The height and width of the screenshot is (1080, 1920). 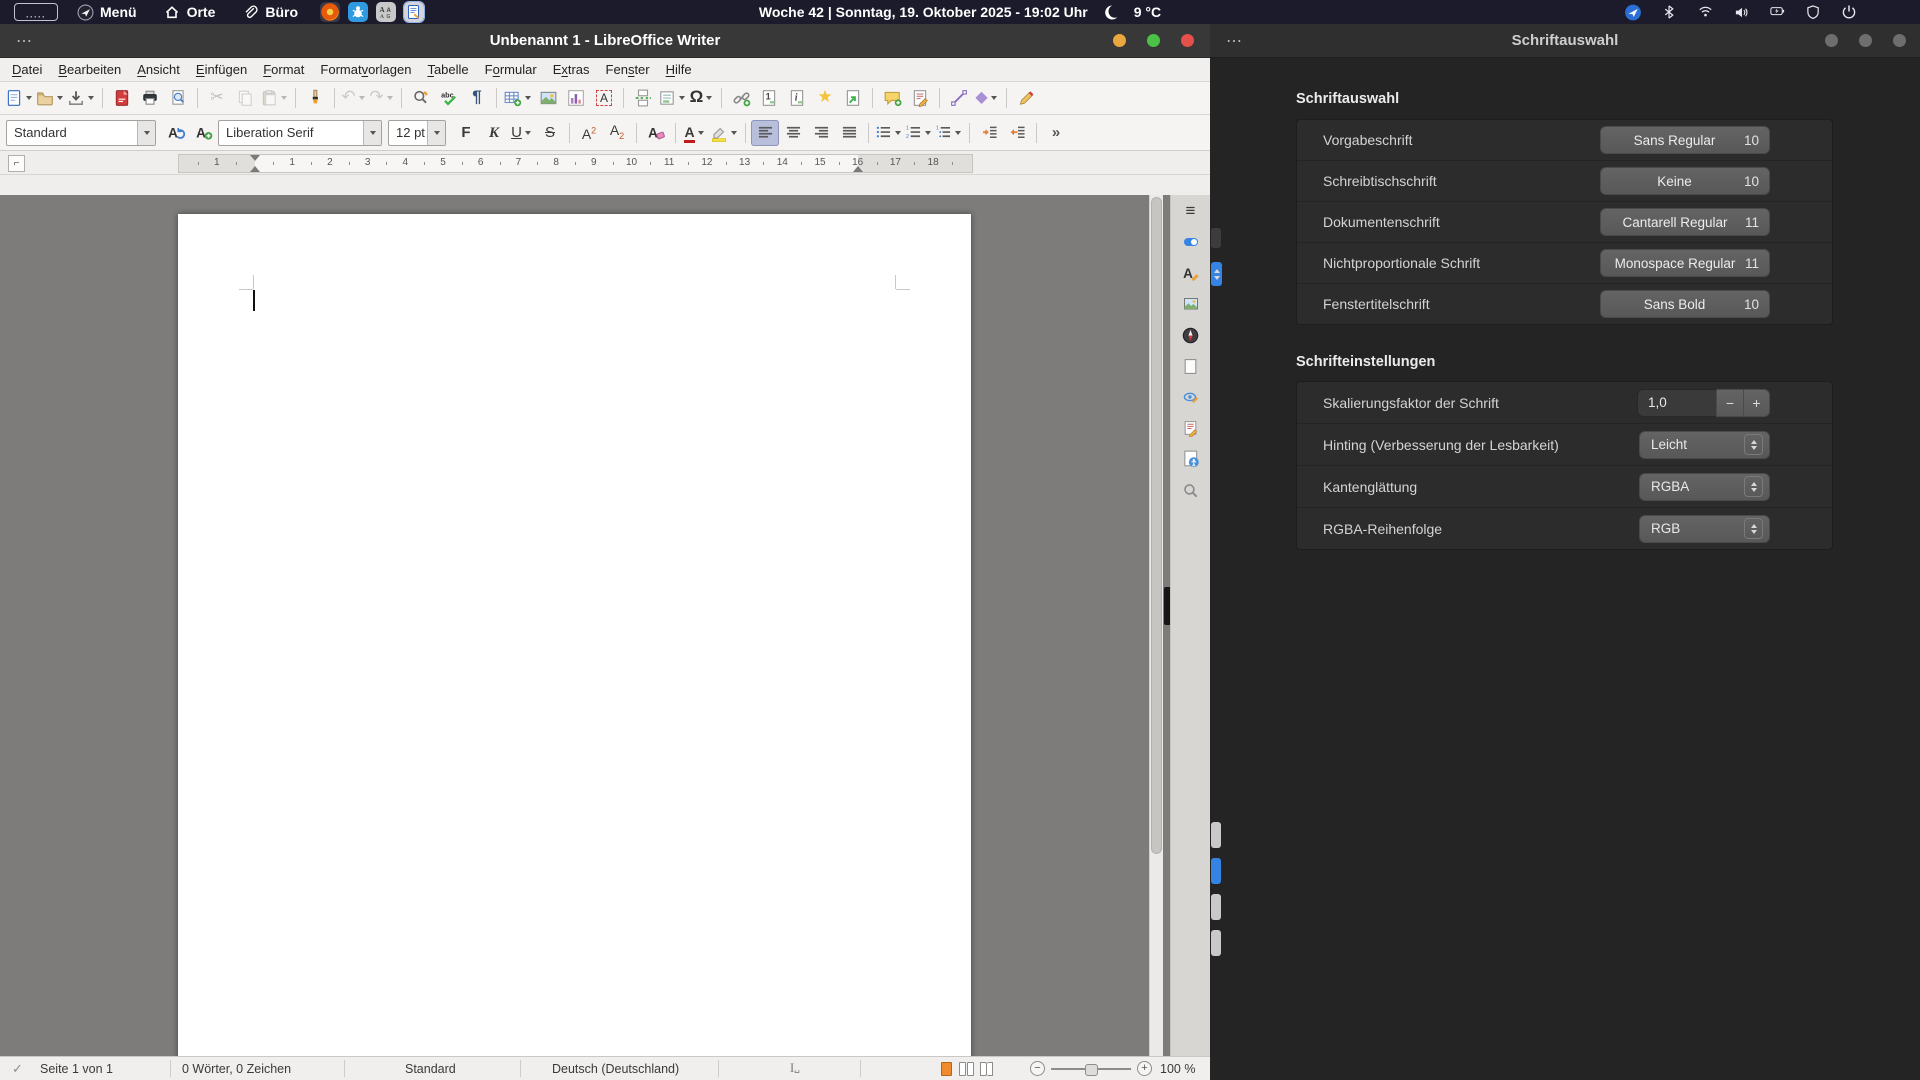 I want to click on print-button, so click(x=150, y=98).